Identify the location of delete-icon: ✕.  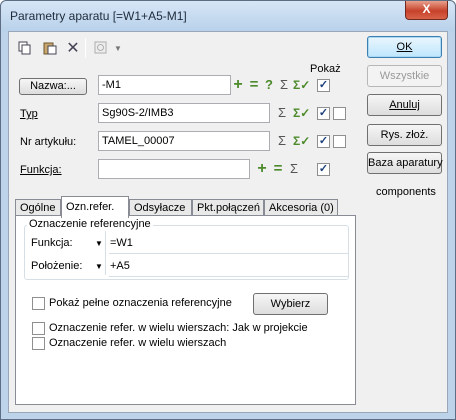
(73, 48).